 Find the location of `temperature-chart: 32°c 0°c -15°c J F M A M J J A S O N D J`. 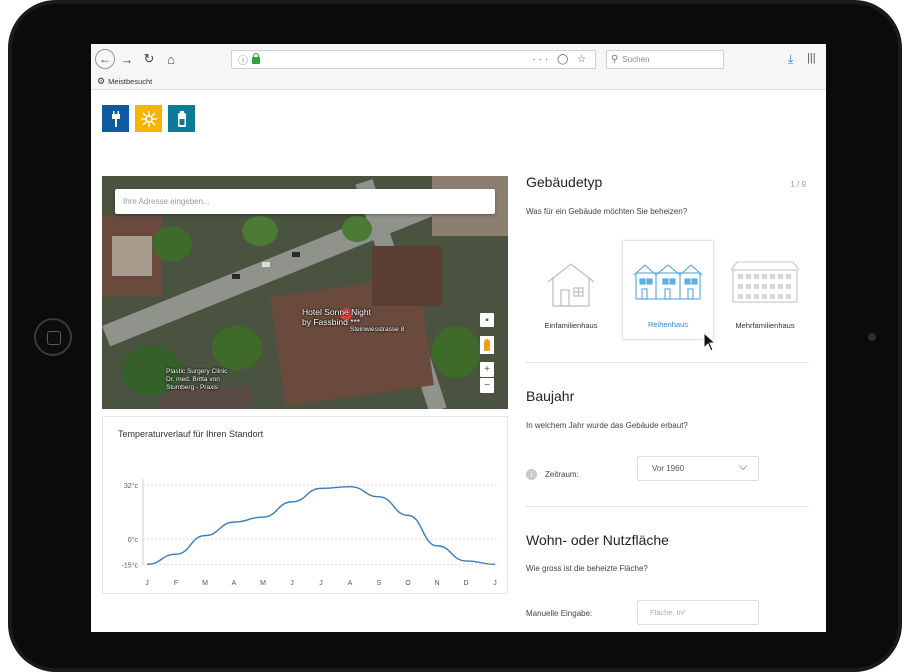

temperature-chart: 32°c 0°c -15°c J F M A M J J A S O N D J is located at coordinates (310, 533).